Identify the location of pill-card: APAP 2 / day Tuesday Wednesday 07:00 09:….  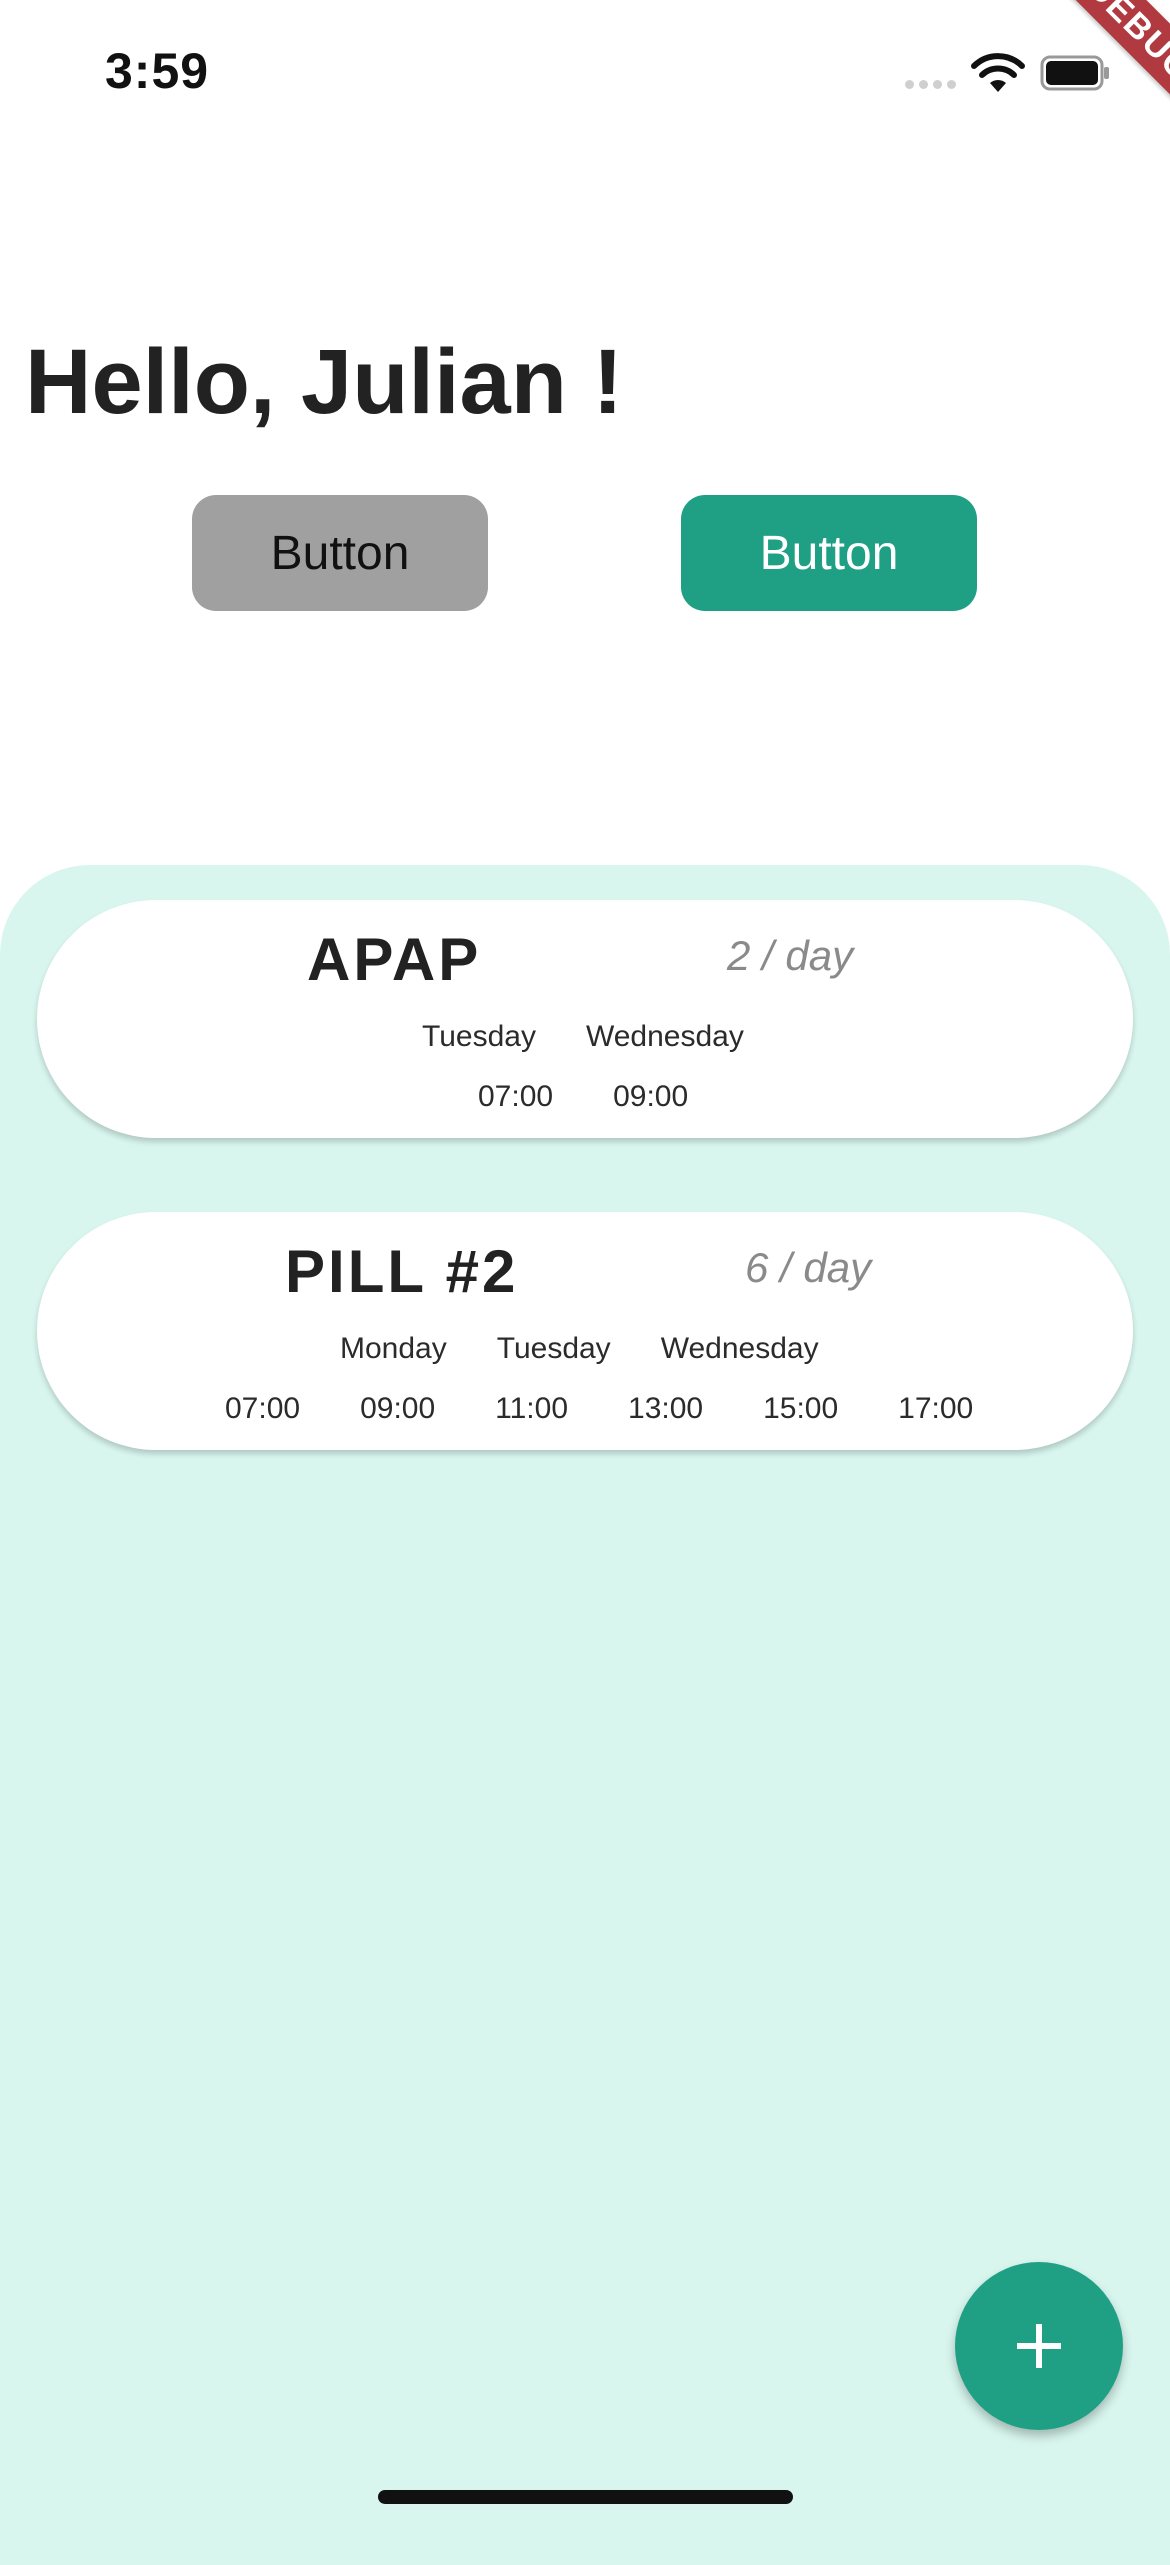
(585, 1019).